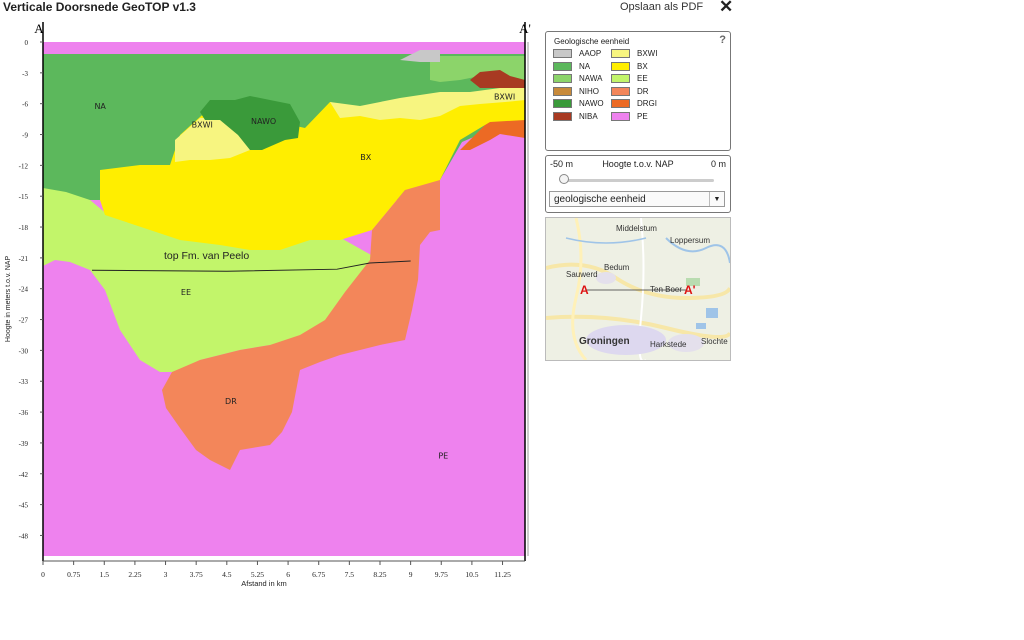  Describe the element at coordinates (24, 259) in the screenshot. I see `y-tick-label: -21` at that location.